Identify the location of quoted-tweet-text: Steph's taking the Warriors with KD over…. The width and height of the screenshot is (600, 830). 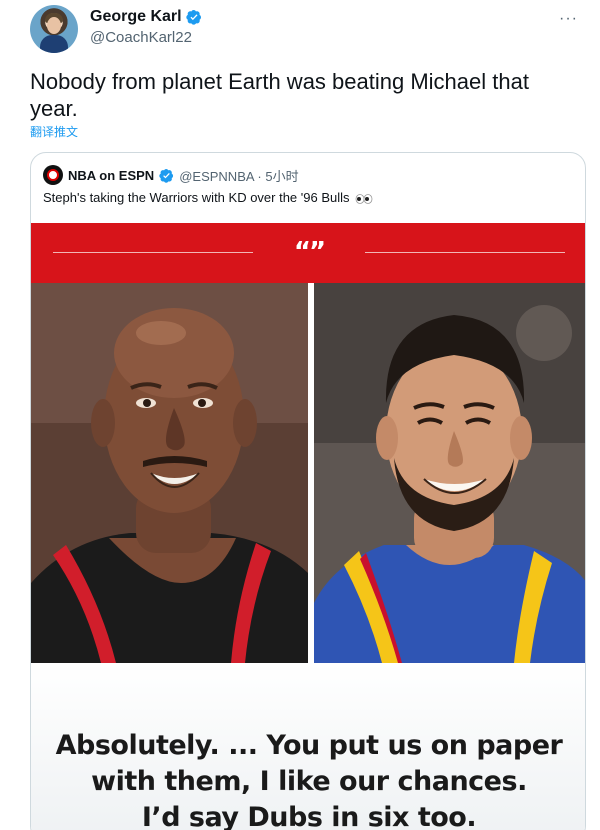
(196, 197).